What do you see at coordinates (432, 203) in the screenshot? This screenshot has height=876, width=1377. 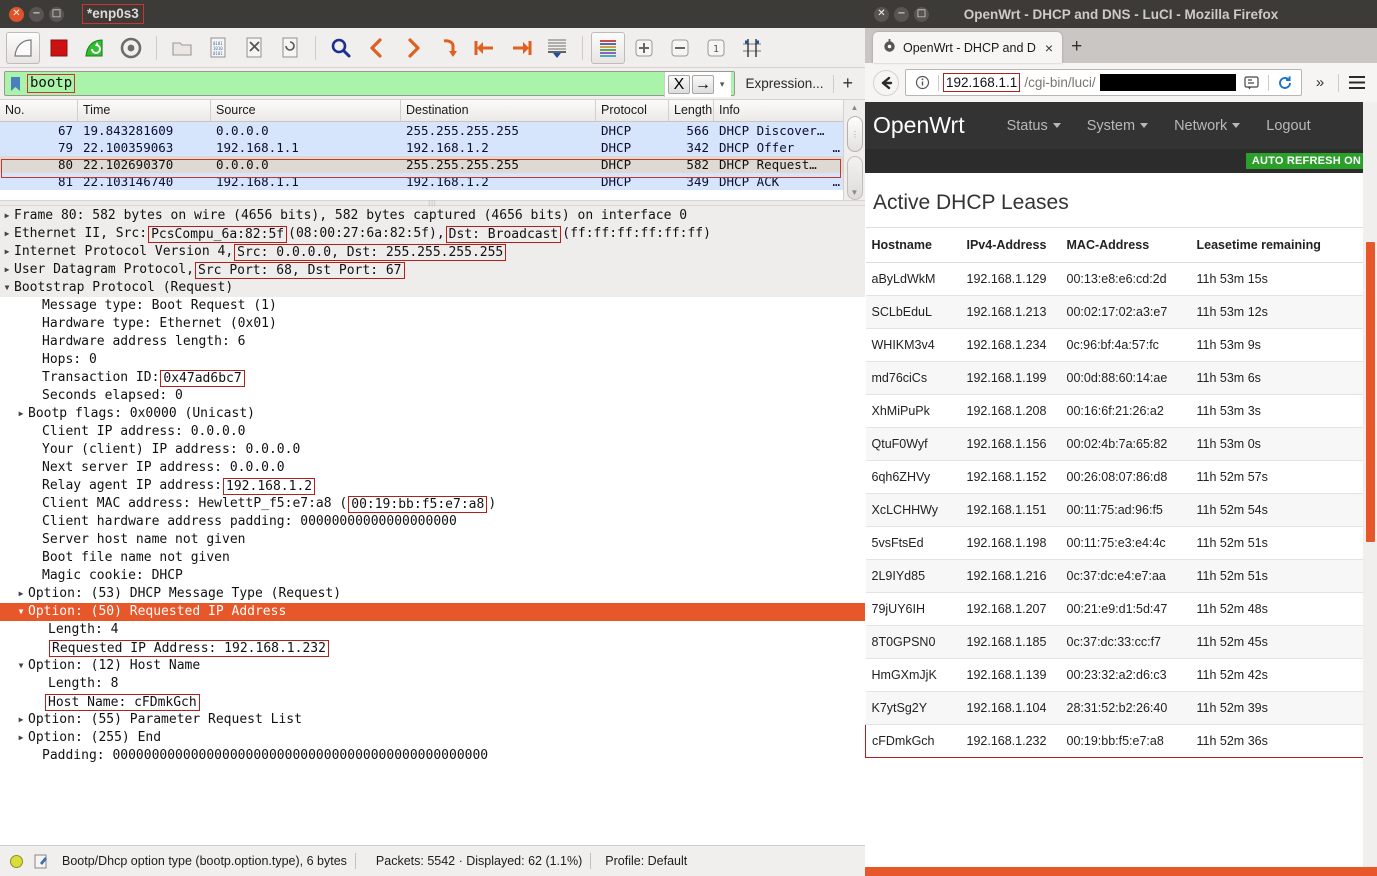 I see `pane-splitter: |||` at bounding box center [432, 203].